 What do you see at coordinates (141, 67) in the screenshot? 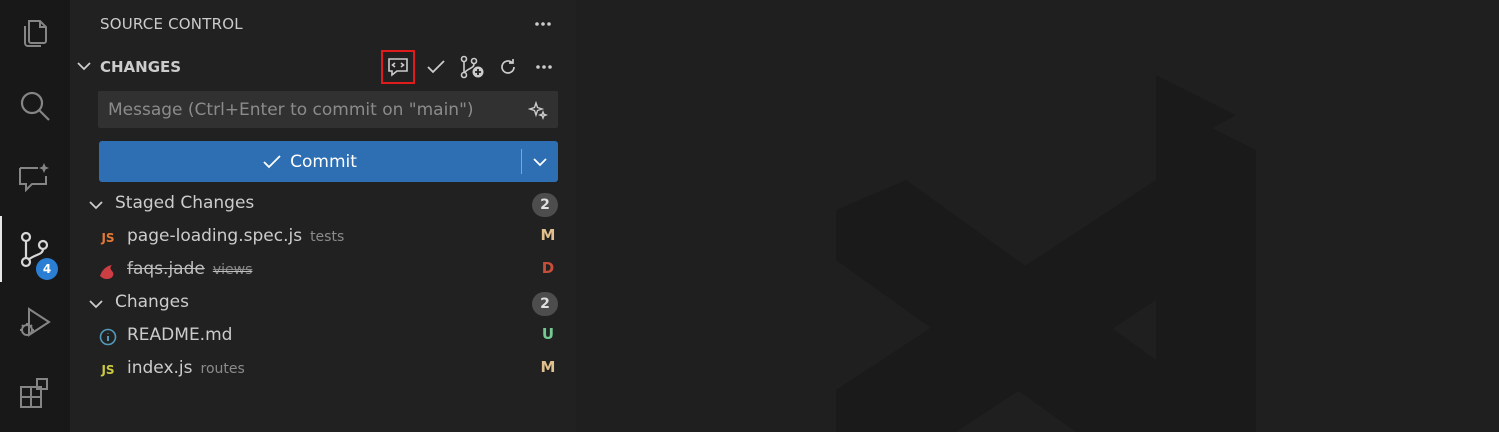
I see `changes-title: CHANGES` at bounding box center [141, 67].